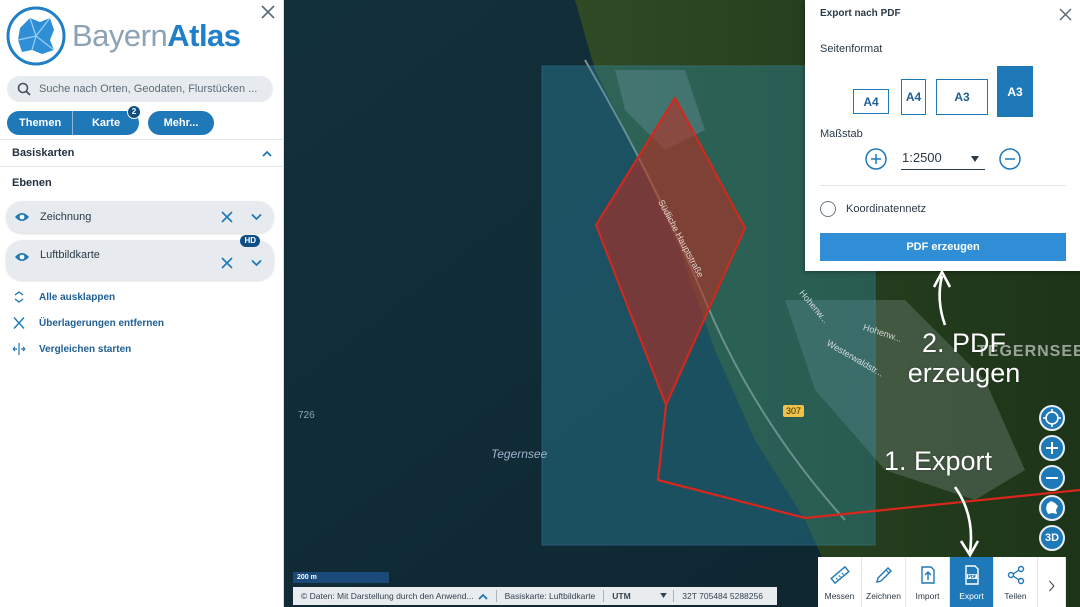  I want to click on tool-label: Export, so click(971, 596).